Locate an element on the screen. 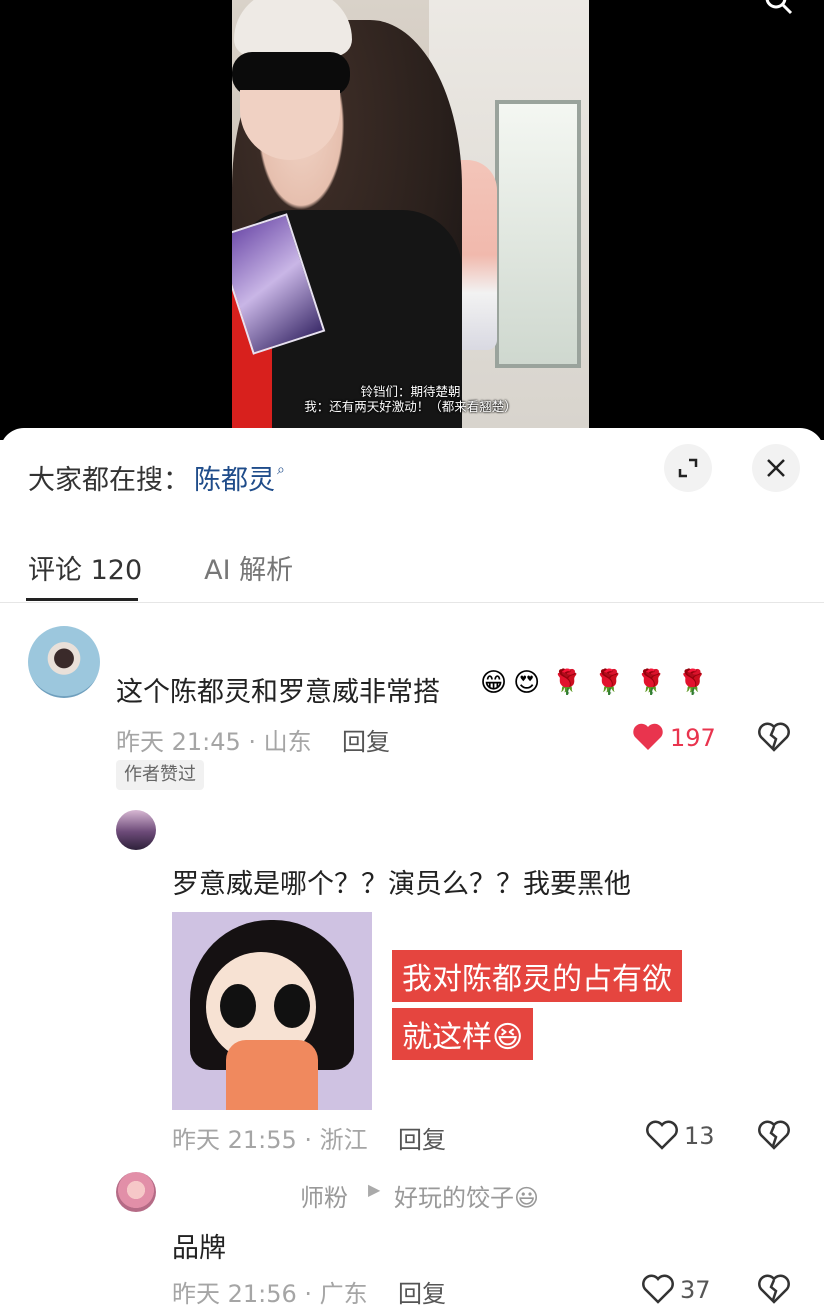 This screenshot has width=824, height=1310. trending-search-term: 陈都灵 is located at coordinates (234, 477).